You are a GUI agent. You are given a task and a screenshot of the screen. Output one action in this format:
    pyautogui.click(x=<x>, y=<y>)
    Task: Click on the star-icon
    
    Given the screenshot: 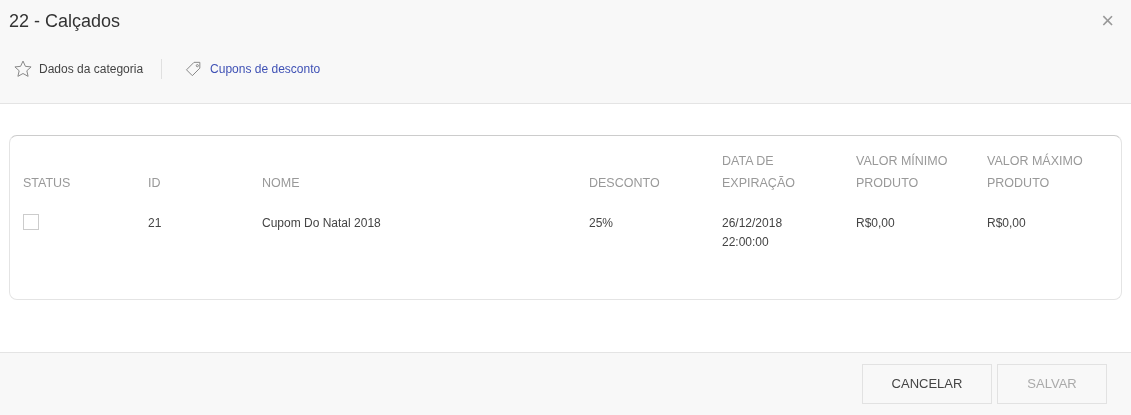 What is the action you would take?
    pyautogui.click(x=23, y=69)
    